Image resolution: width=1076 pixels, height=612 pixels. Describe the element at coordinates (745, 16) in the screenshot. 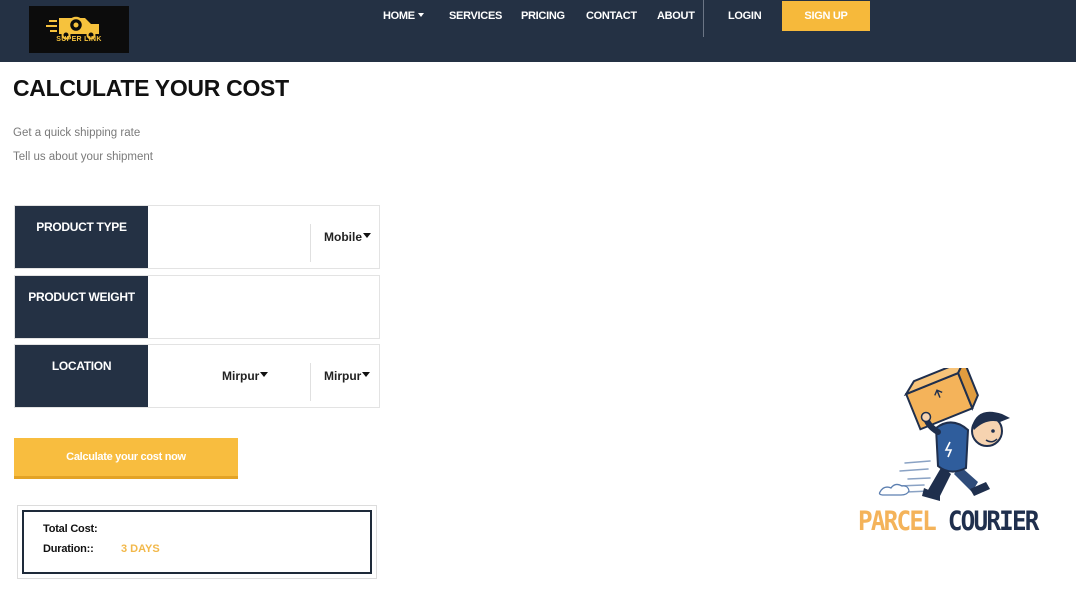

I see `nav-login: LOGIN` at that location.